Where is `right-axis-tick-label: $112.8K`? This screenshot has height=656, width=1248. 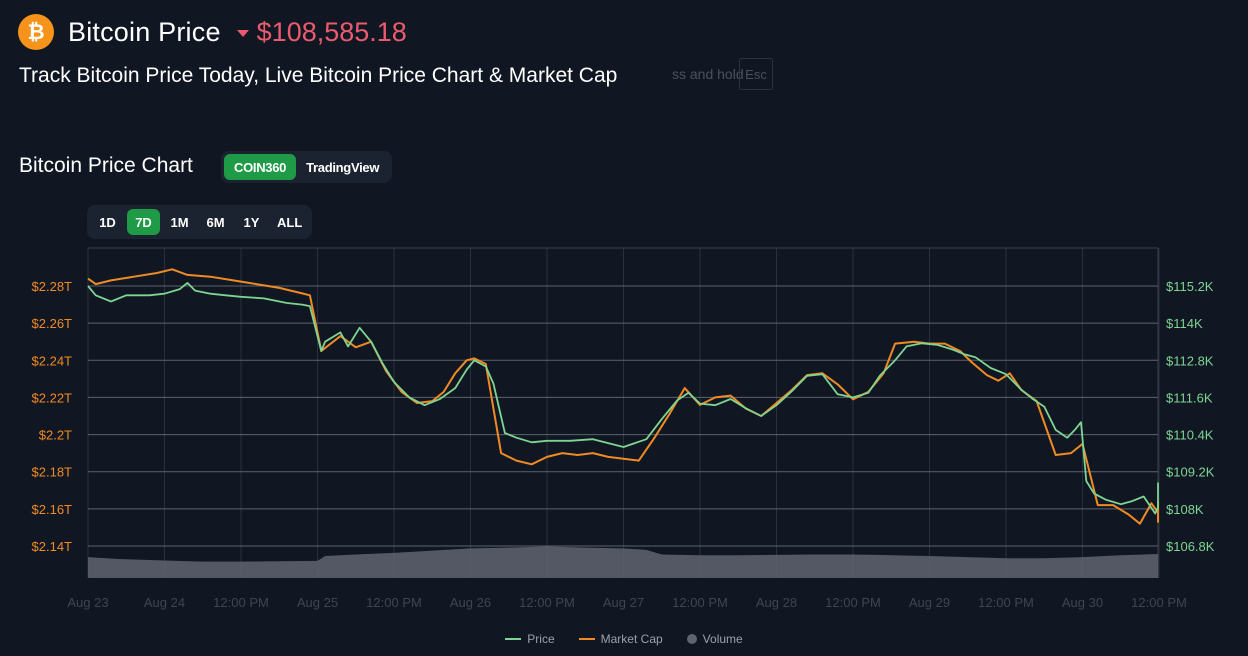 right-axis-tick-label: $112.8K is located at coordinates (1190, 360).